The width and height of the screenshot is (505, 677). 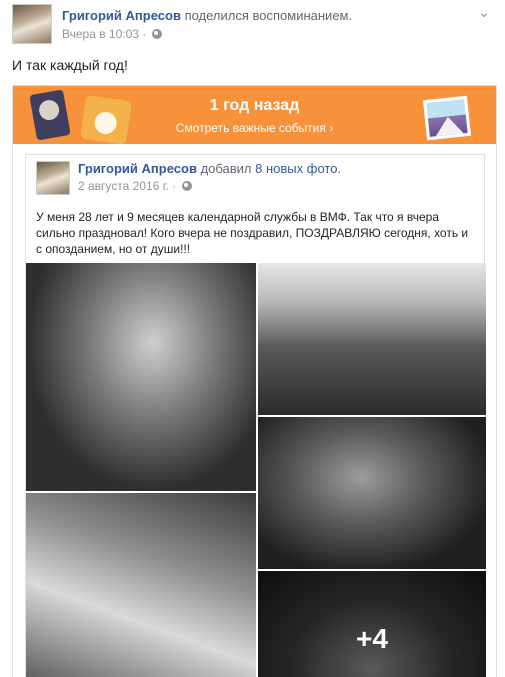 I want to click on more-photos-count: +4, so click(x=372, y=638).